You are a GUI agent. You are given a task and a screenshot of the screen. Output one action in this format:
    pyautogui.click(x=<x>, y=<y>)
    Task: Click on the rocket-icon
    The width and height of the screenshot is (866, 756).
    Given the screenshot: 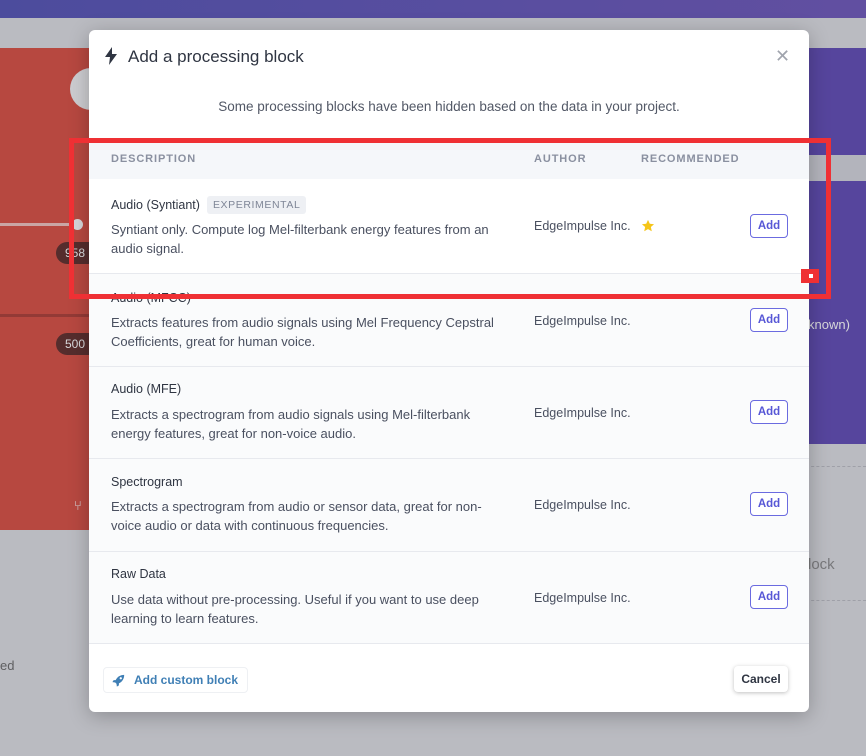 What is the action you would take?
    pyautogui.click(x=118, y=680)
    